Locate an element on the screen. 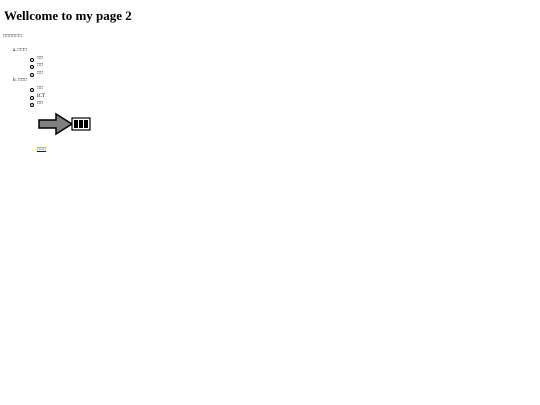 This screenshot has height=405, width=540. list-item: ICT is located at coordinates (41, 96).